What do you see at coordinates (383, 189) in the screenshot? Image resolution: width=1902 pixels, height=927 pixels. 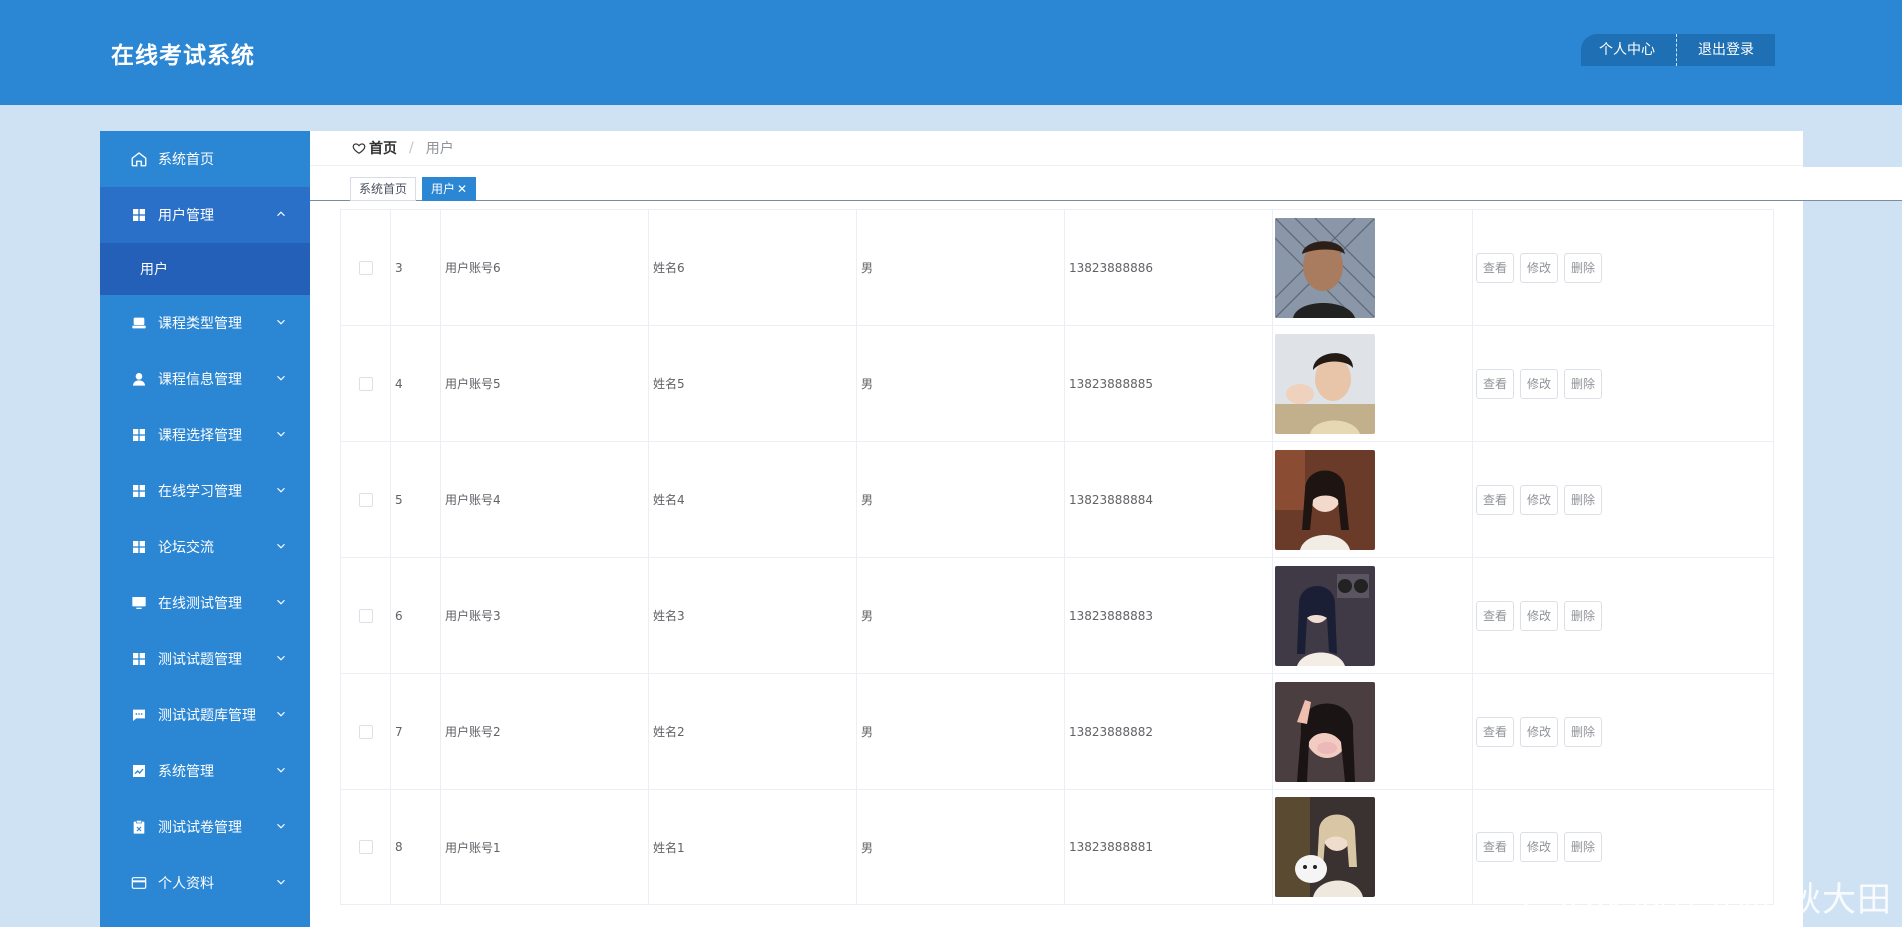 I see `tag-home: 系统首页` at bounding box center [383, 189].